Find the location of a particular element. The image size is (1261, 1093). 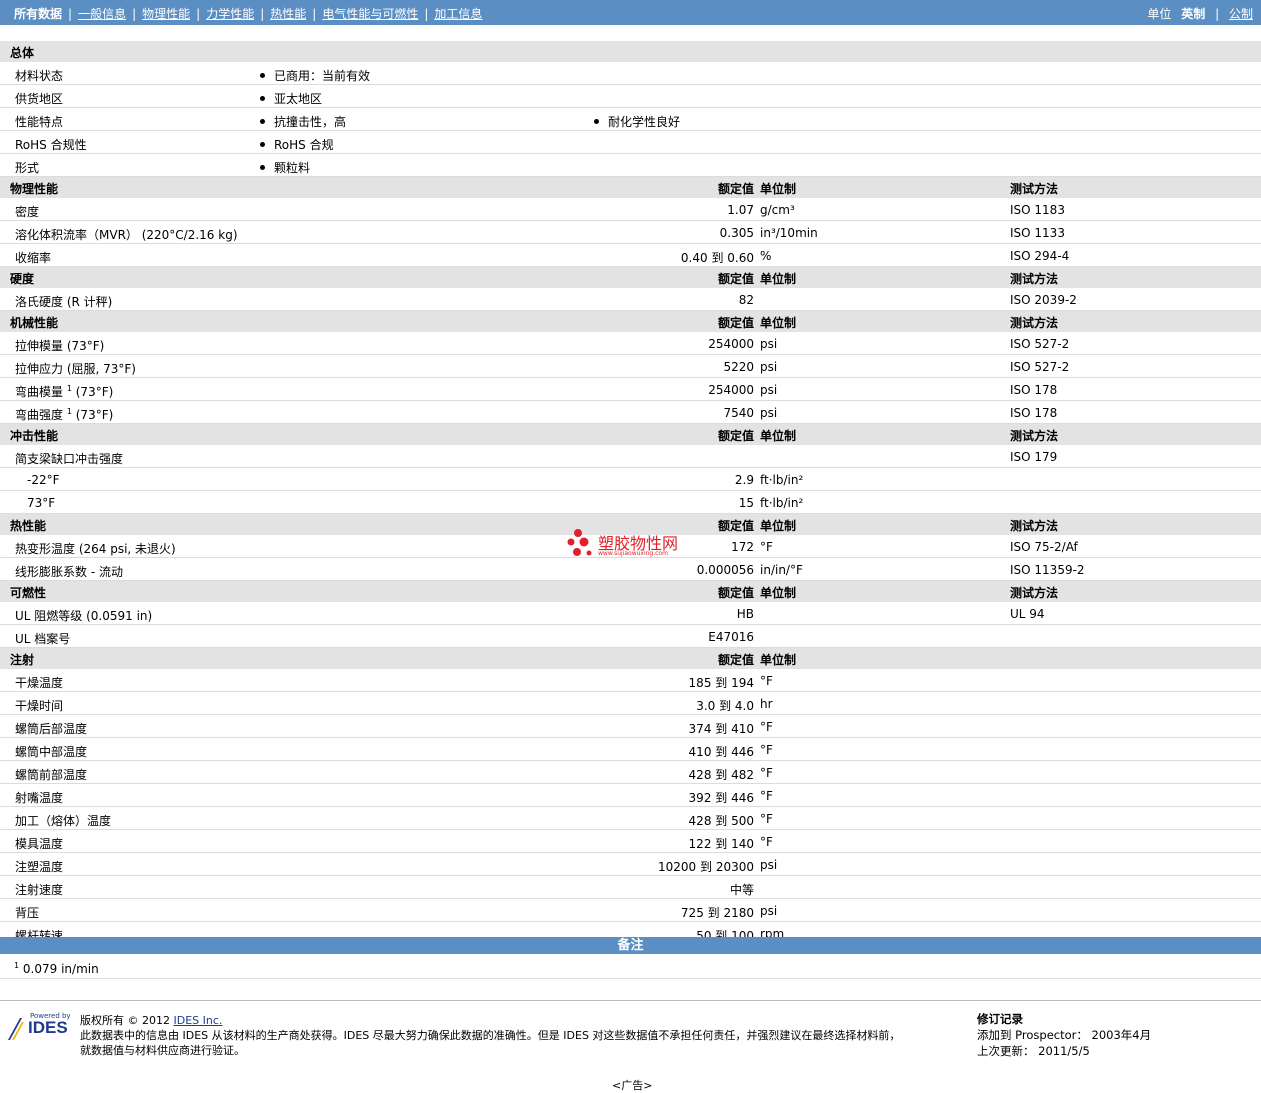

disclaimer-line-2: 就数据值与材料供应商进行验证。 is located at coordinates (162, 1050).